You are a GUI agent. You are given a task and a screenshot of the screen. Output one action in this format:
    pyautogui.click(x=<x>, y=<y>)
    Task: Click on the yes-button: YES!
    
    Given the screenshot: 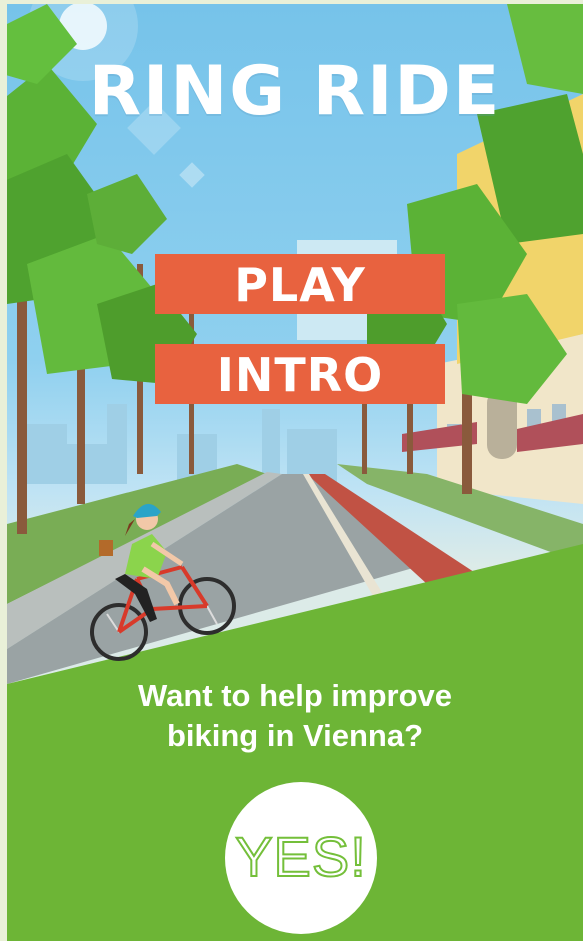 What is the action you would take?
    pyautogui.click(x=301, y=858)
    